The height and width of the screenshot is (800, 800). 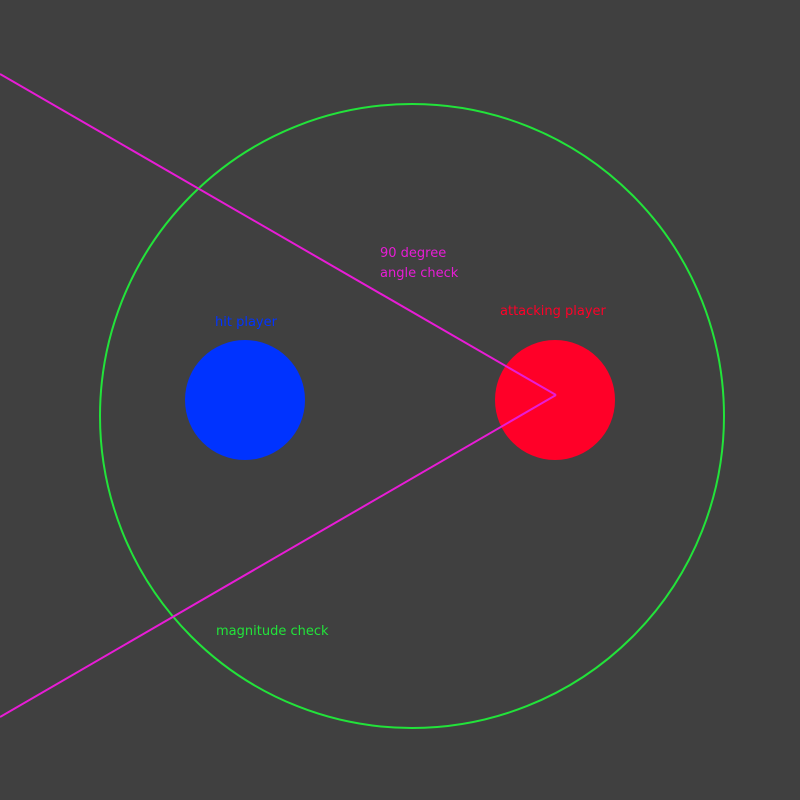 I want to click on attacking-player-label: attacking player, so click(x=553, y=311).